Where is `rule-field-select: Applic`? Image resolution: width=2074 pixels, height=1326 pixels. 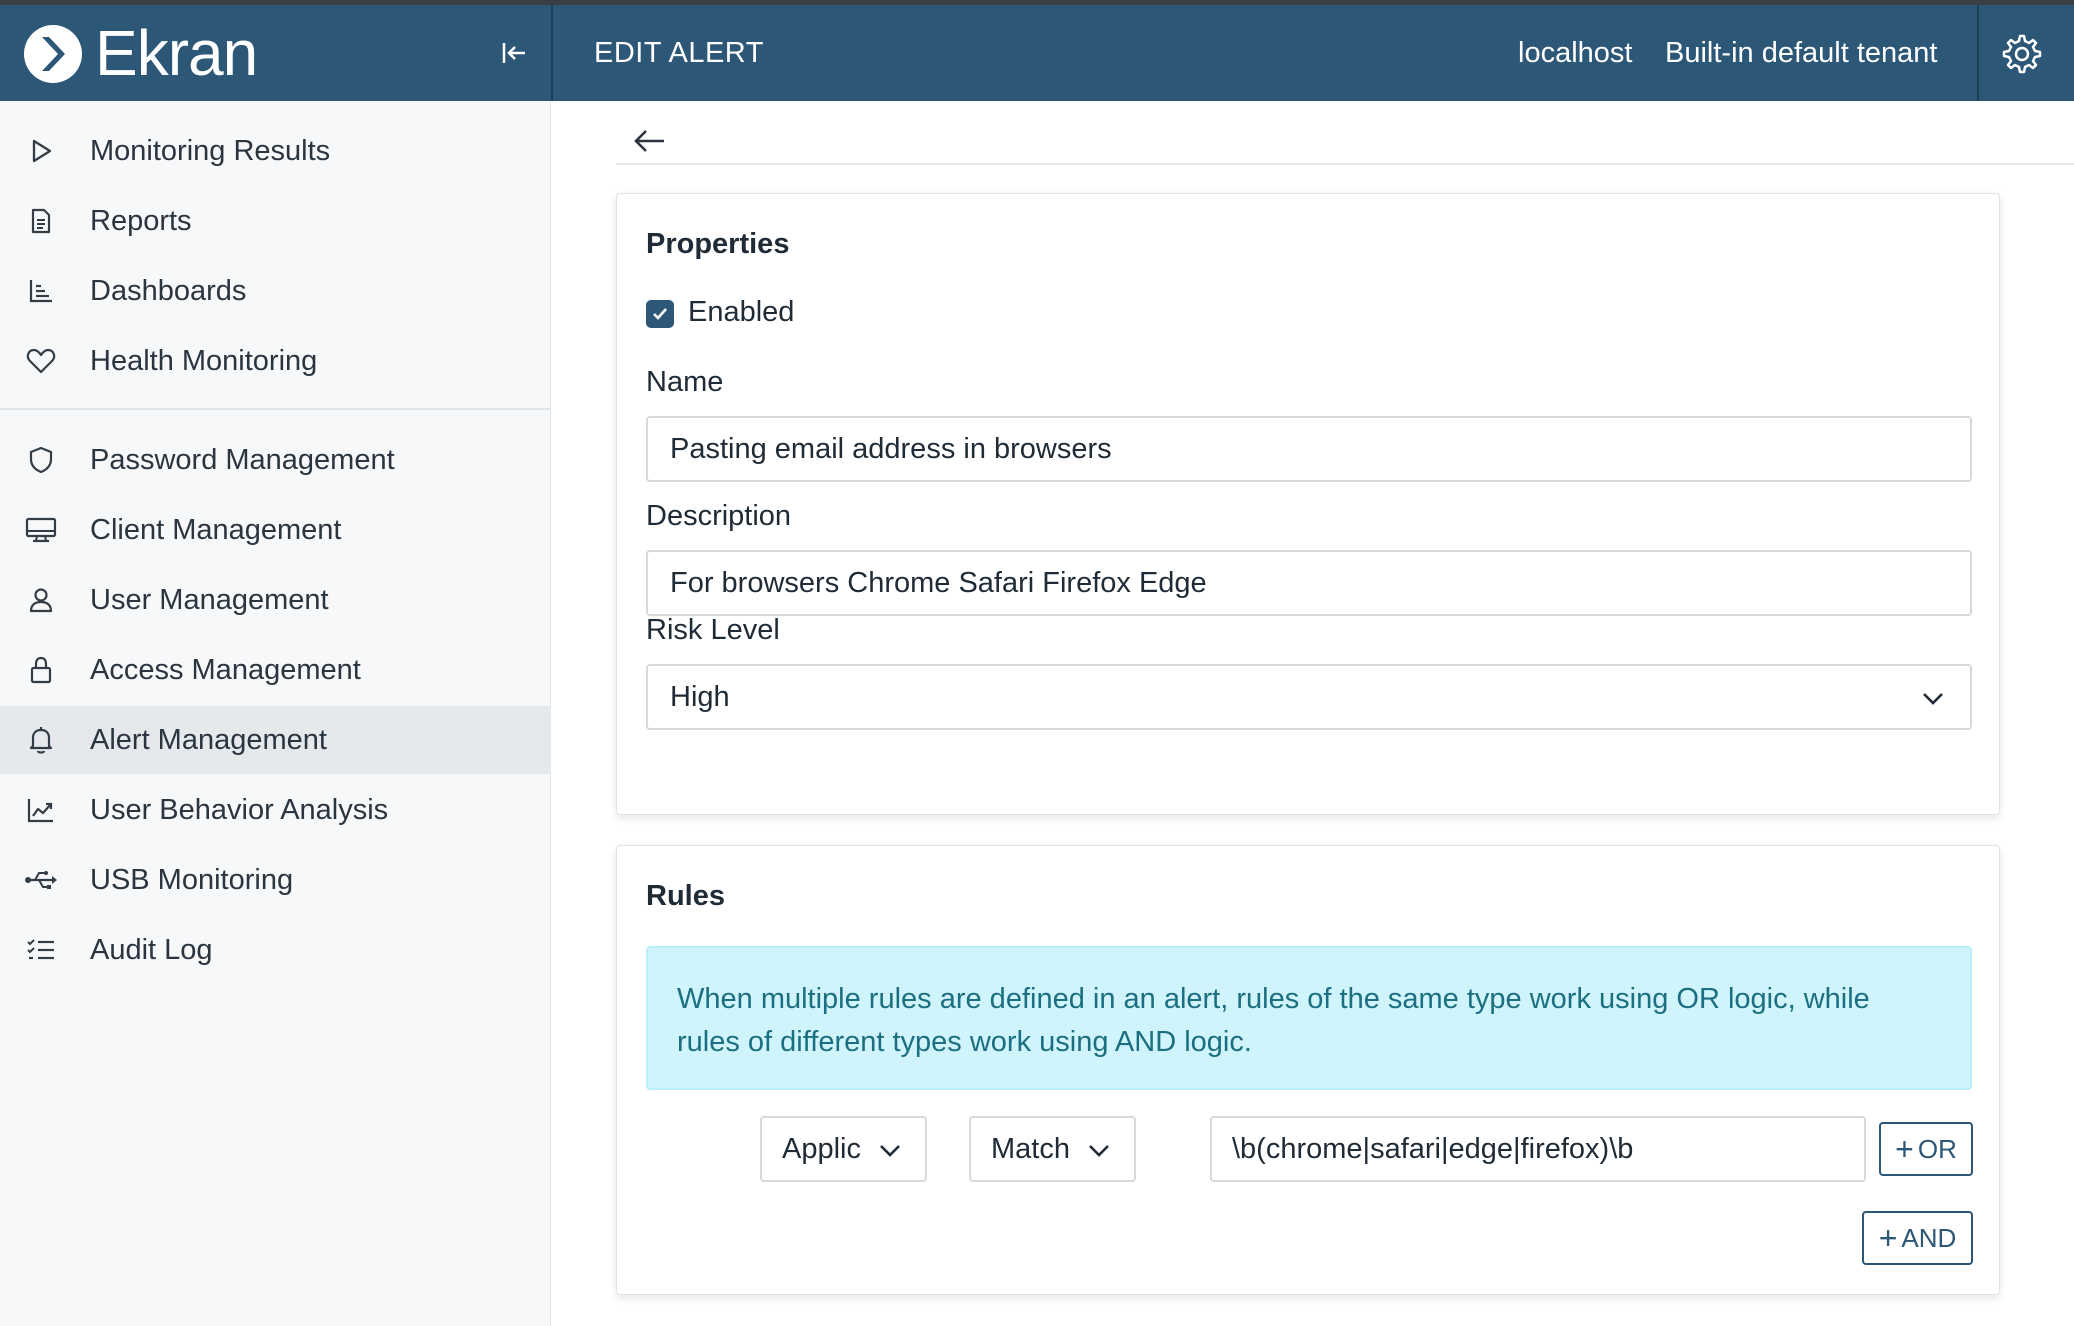 rule-field-select: Applic is located at coordinates (843, 1149).